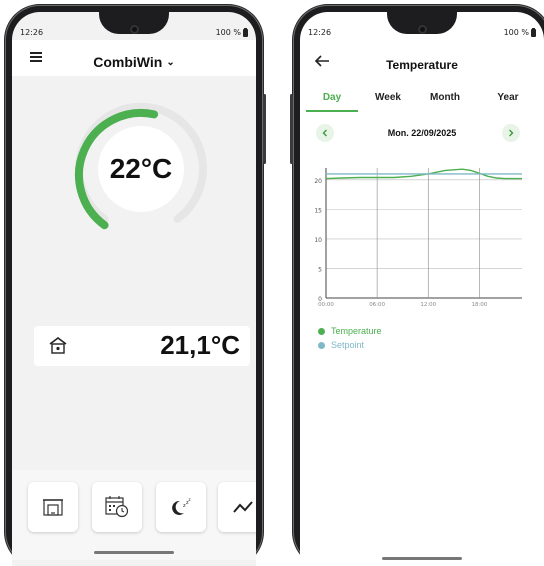  I want to click on room-temperature-card: 21,1°C, so click(142, 346).